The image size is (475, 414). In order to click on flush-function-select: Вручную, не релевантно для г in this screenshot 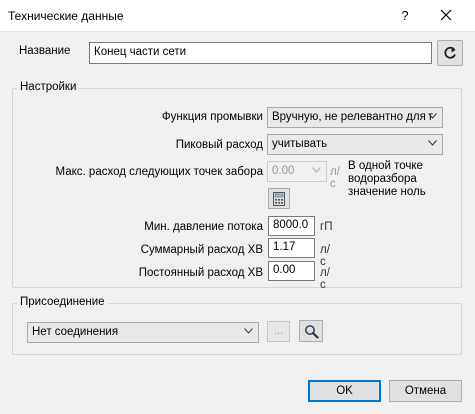, I will do `click(355, 117)`.